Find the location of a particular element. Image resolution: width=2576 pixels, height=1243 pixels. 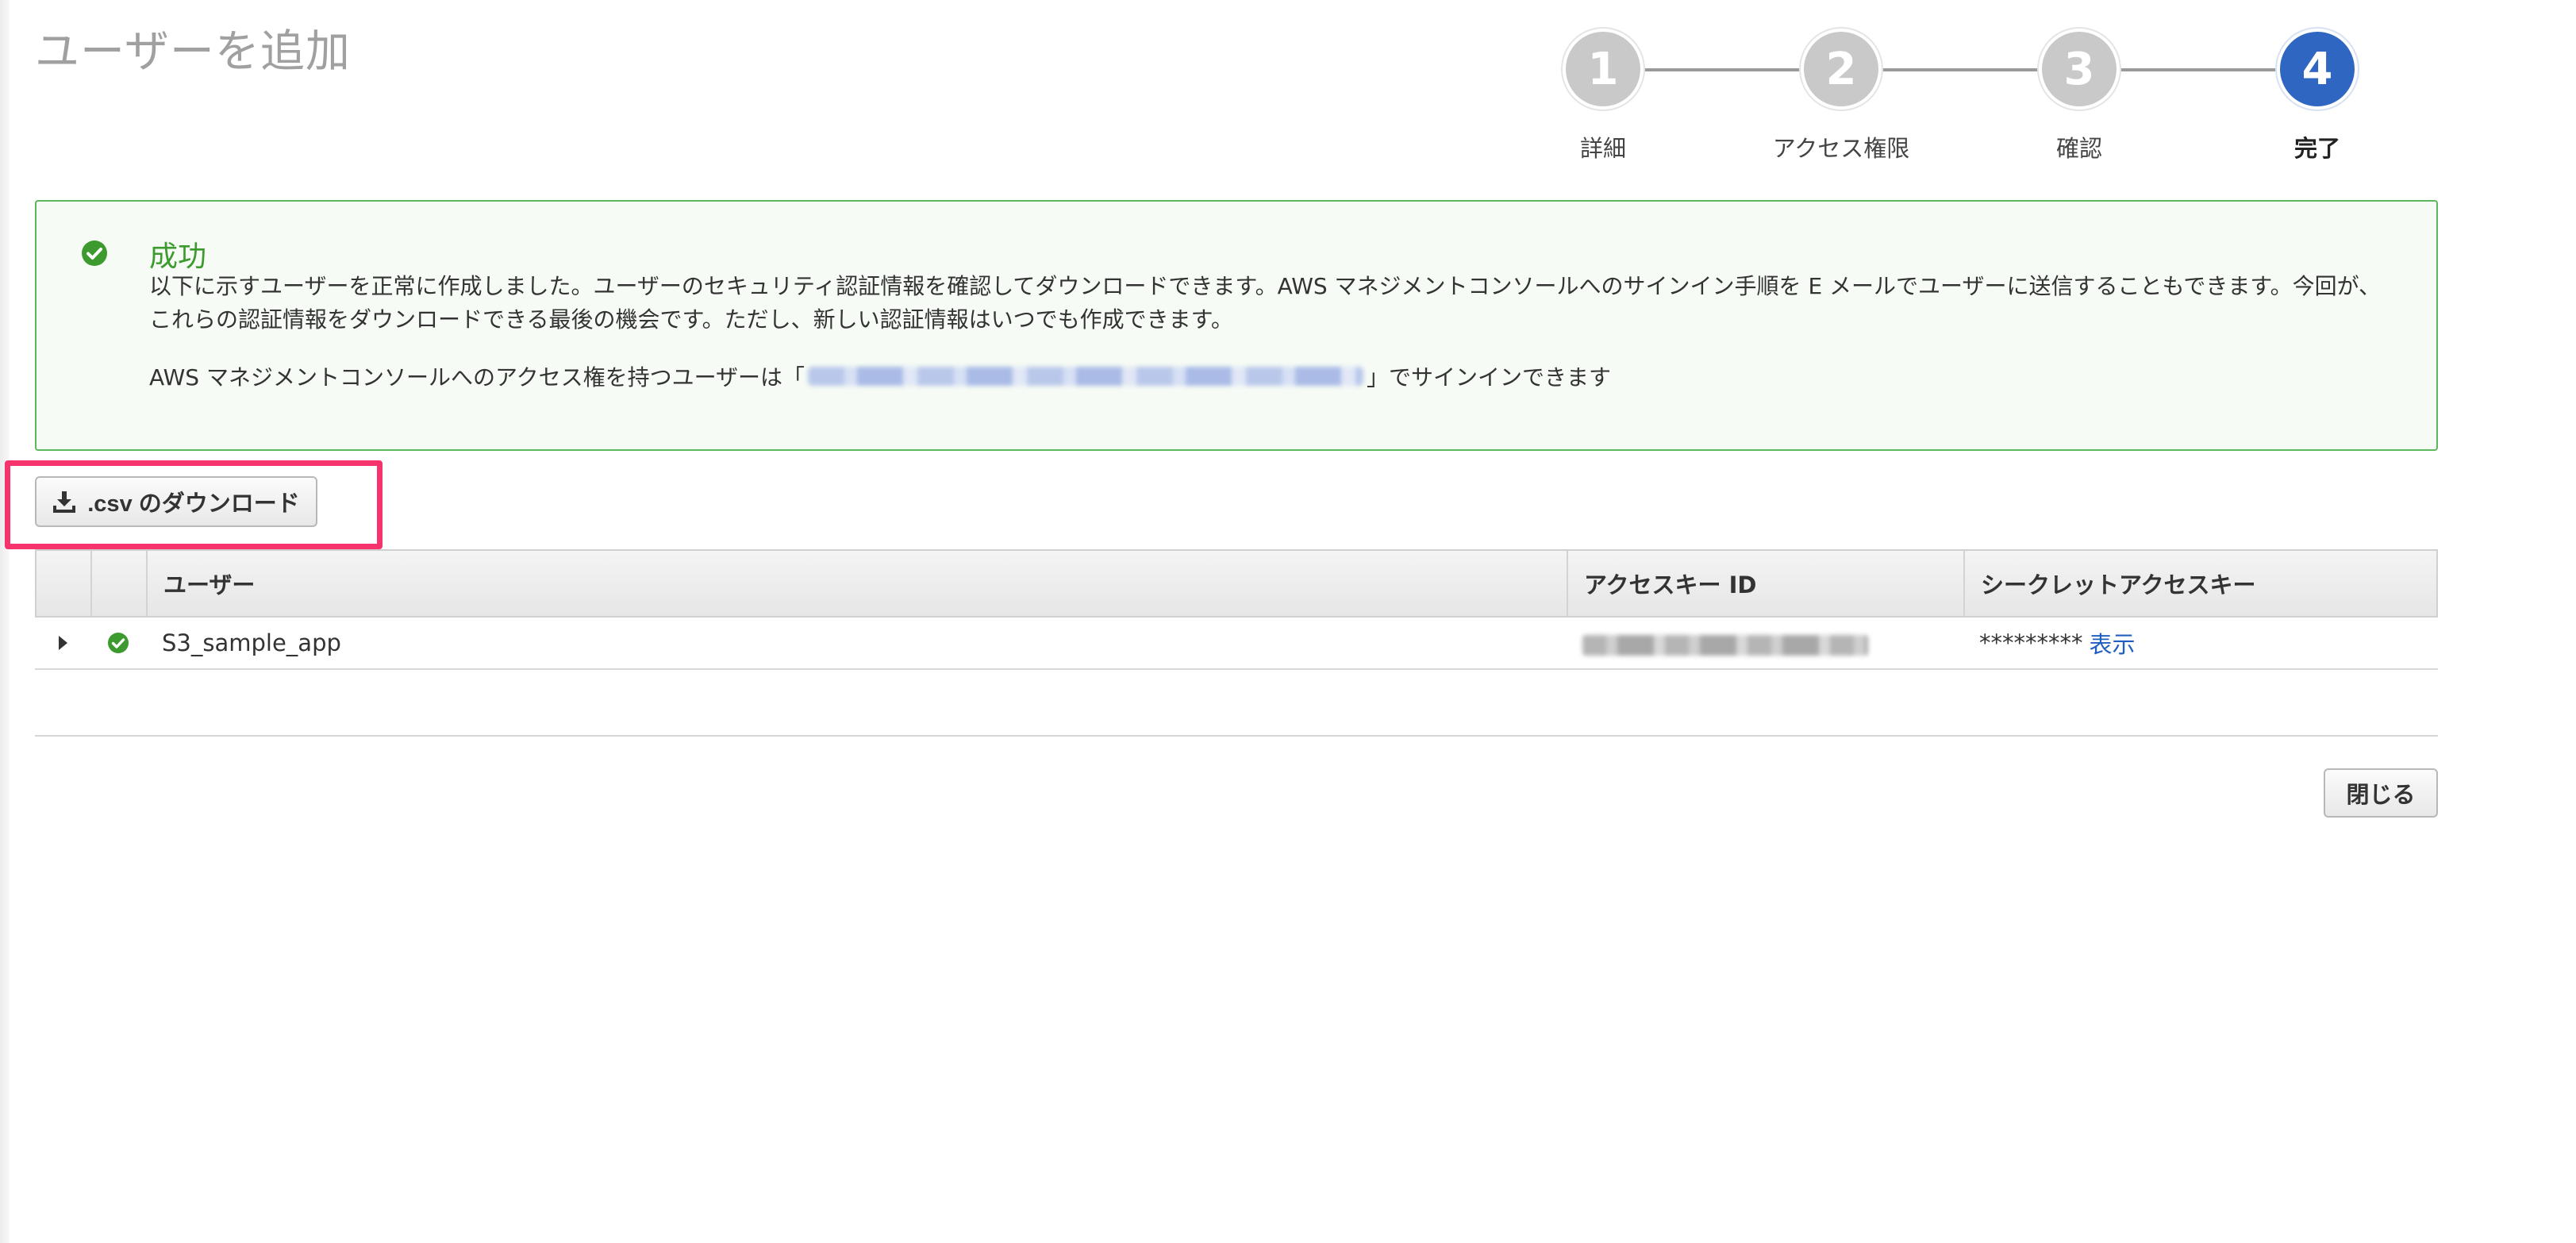

close-button: 閉じる is located at coordinates (2381, 793).